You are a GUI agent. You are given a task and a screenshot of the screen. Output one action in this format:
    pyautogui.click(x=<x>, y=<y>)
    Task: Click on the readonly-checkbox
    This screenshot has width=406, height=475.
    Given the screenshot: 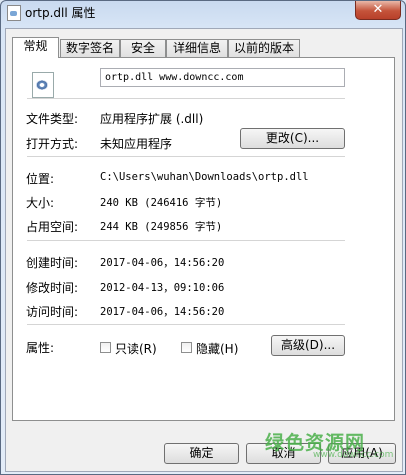 What is the action you would take?
    pyautogui.click(x=105, y=347)
    